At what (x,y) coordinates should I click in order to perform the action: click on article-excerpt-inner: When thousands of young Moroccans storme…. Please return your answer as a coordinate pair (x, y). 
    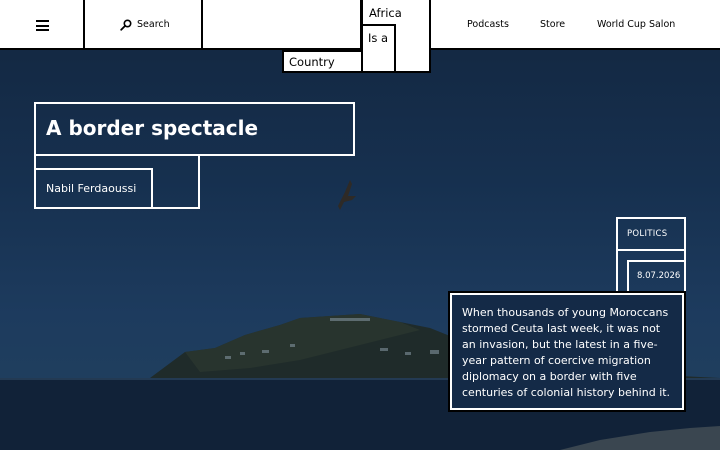
    Looking at the image, I should click on (567, 351).